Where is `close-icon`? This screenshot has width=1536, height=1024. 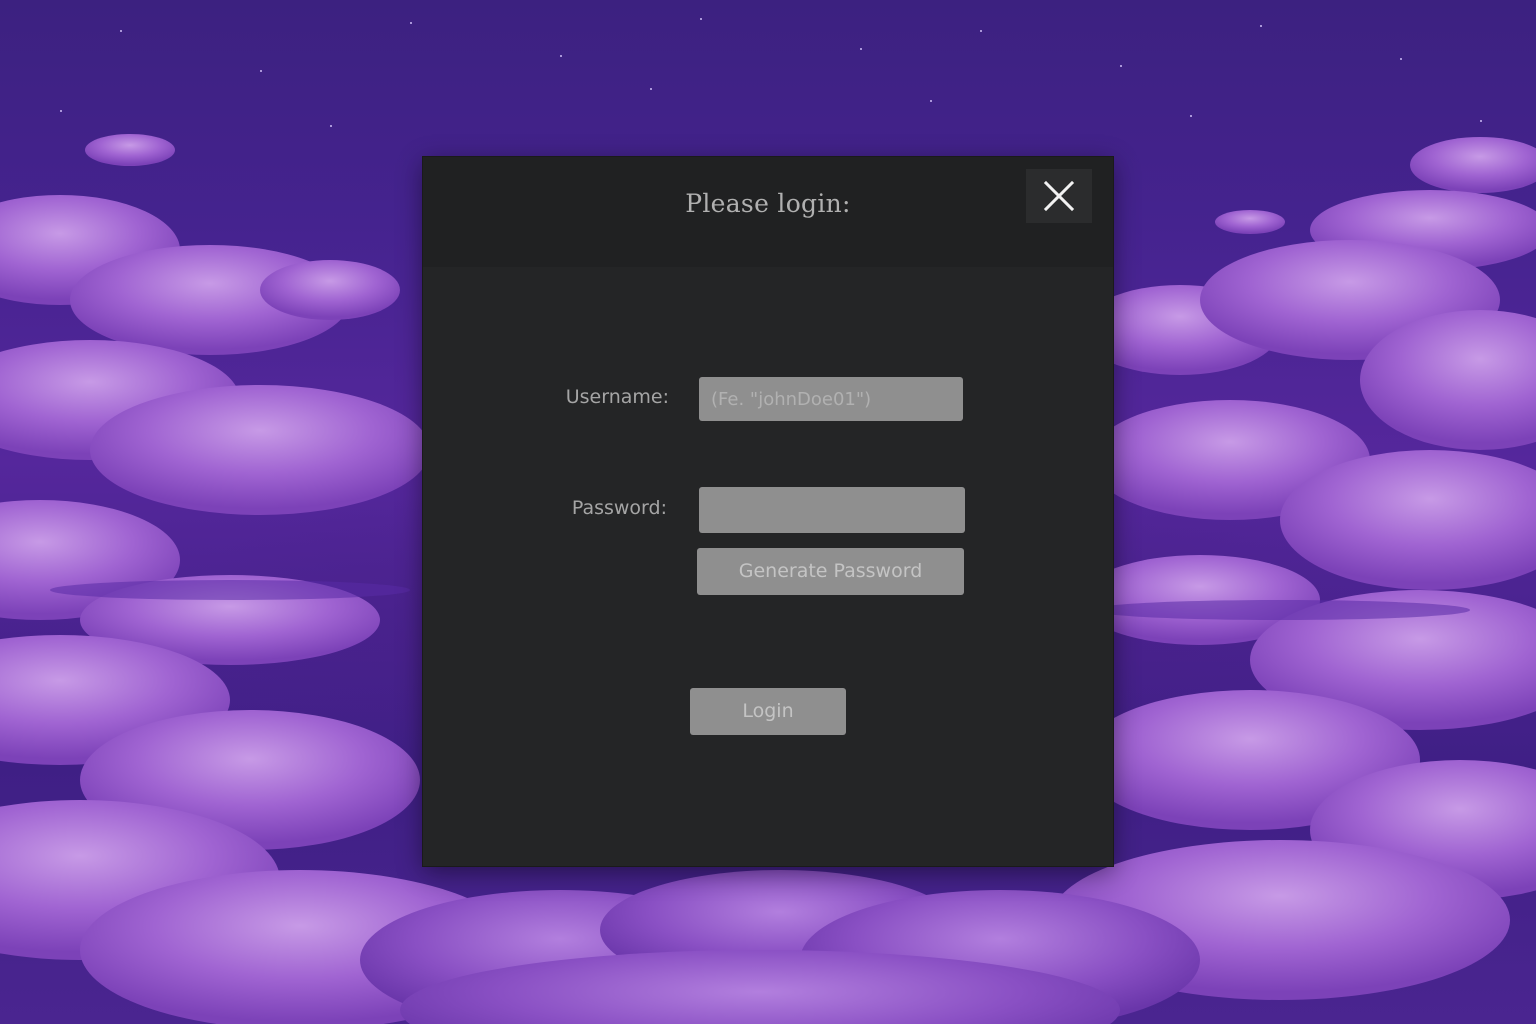 close-icon is located at coordinates (1059, 196).